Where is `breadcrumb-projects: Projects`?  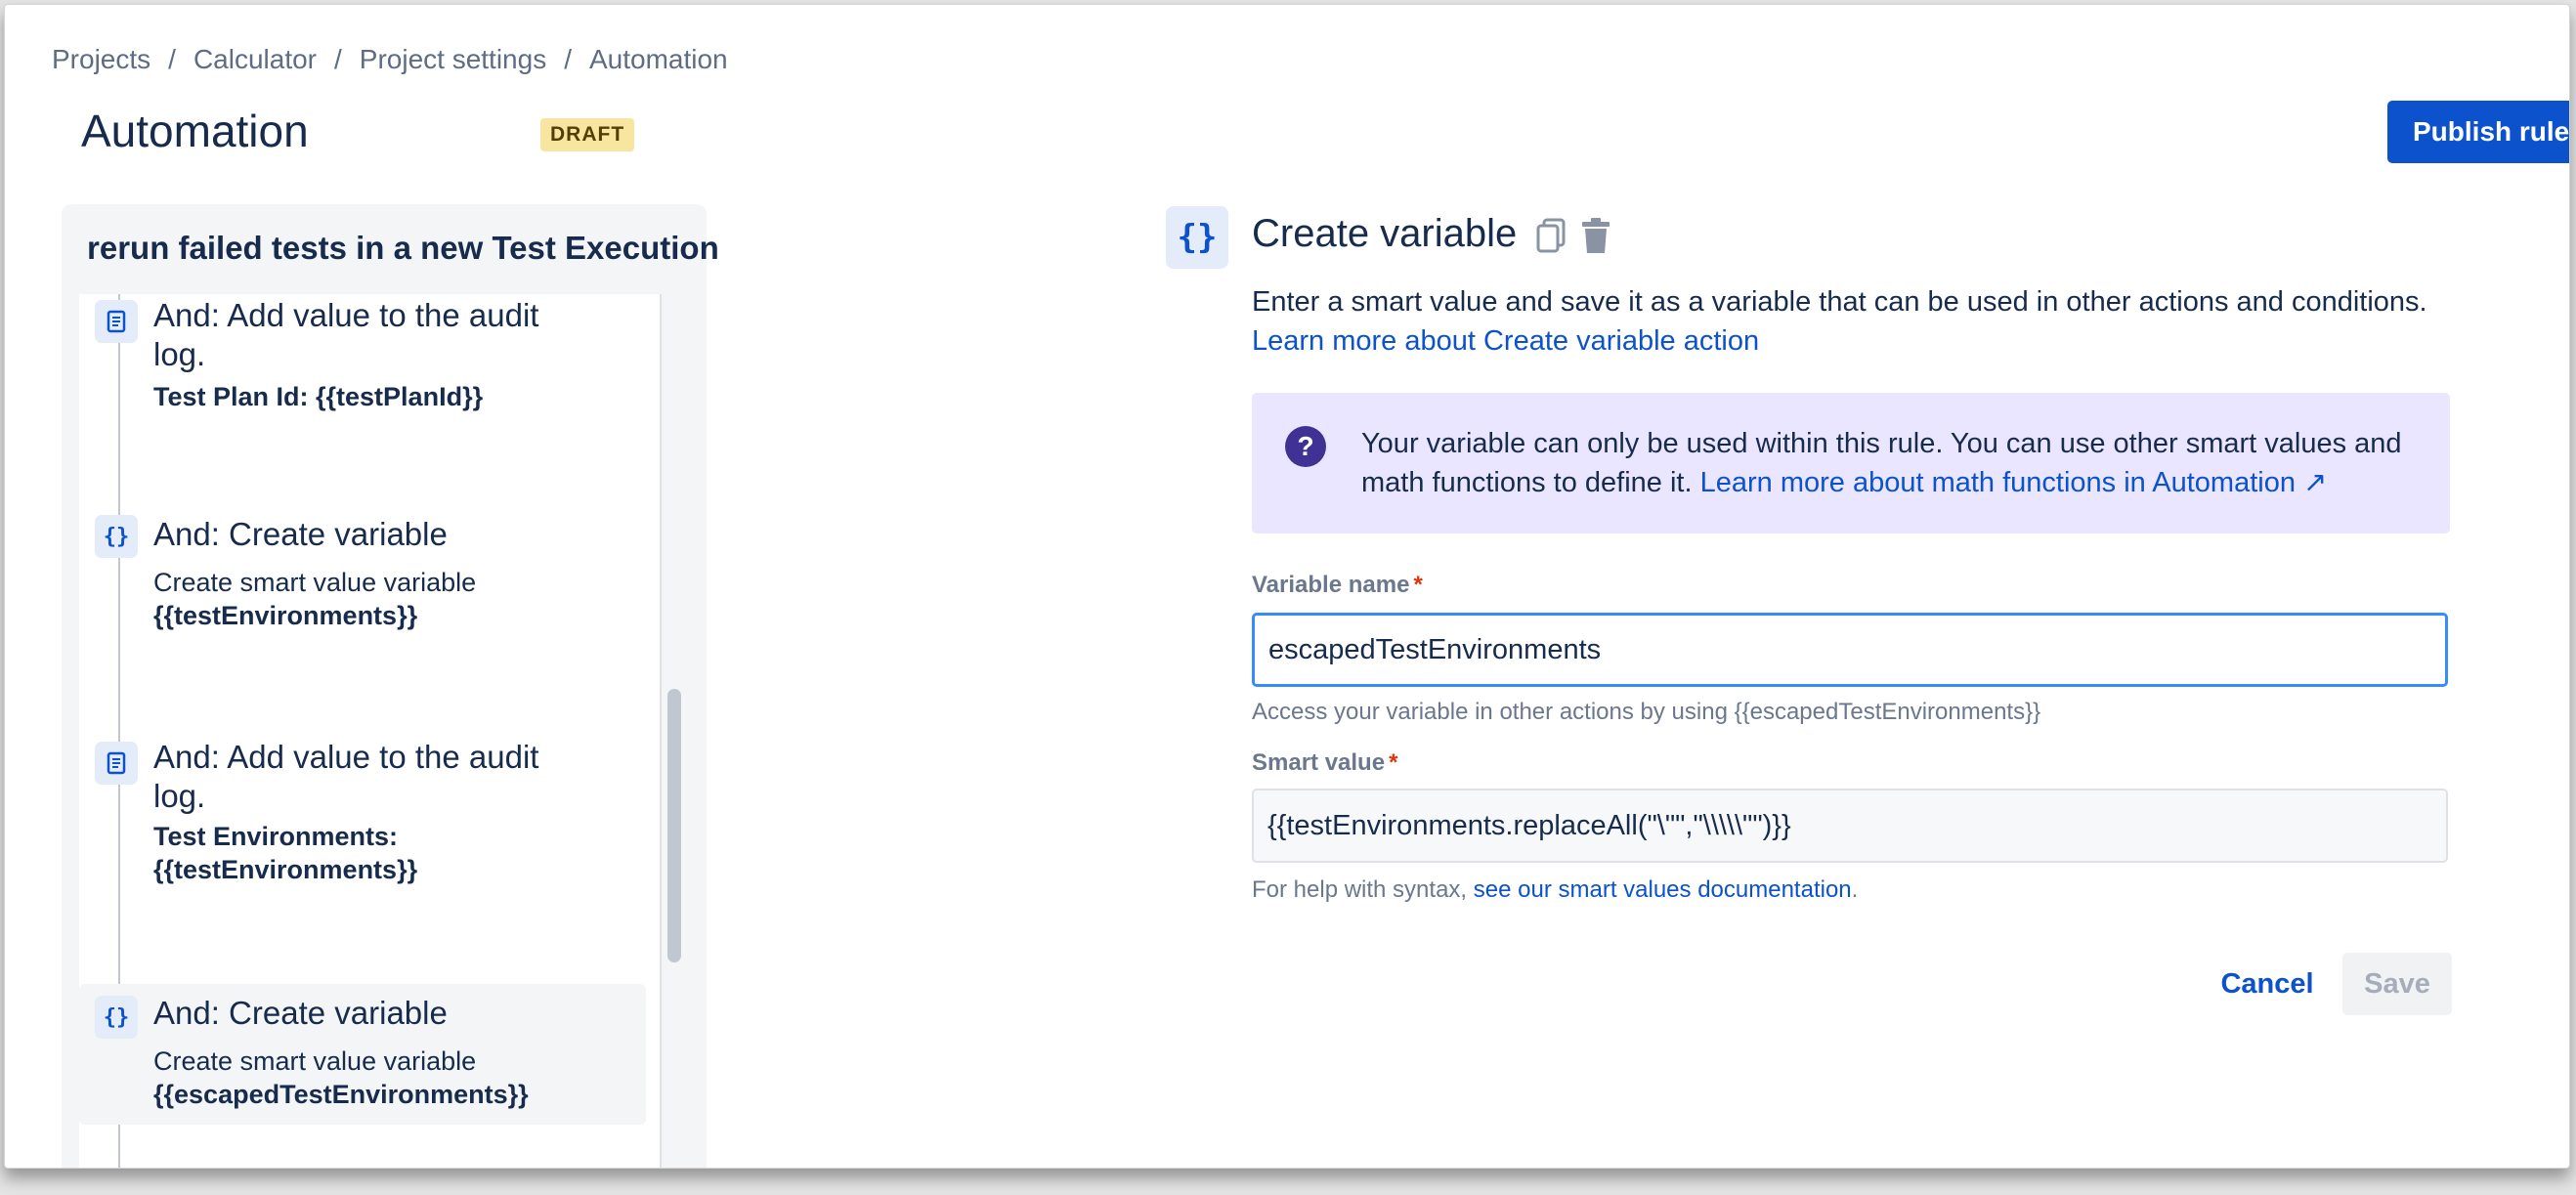
breadcrumb-projects: Projects is located at coordinates (101, 59).